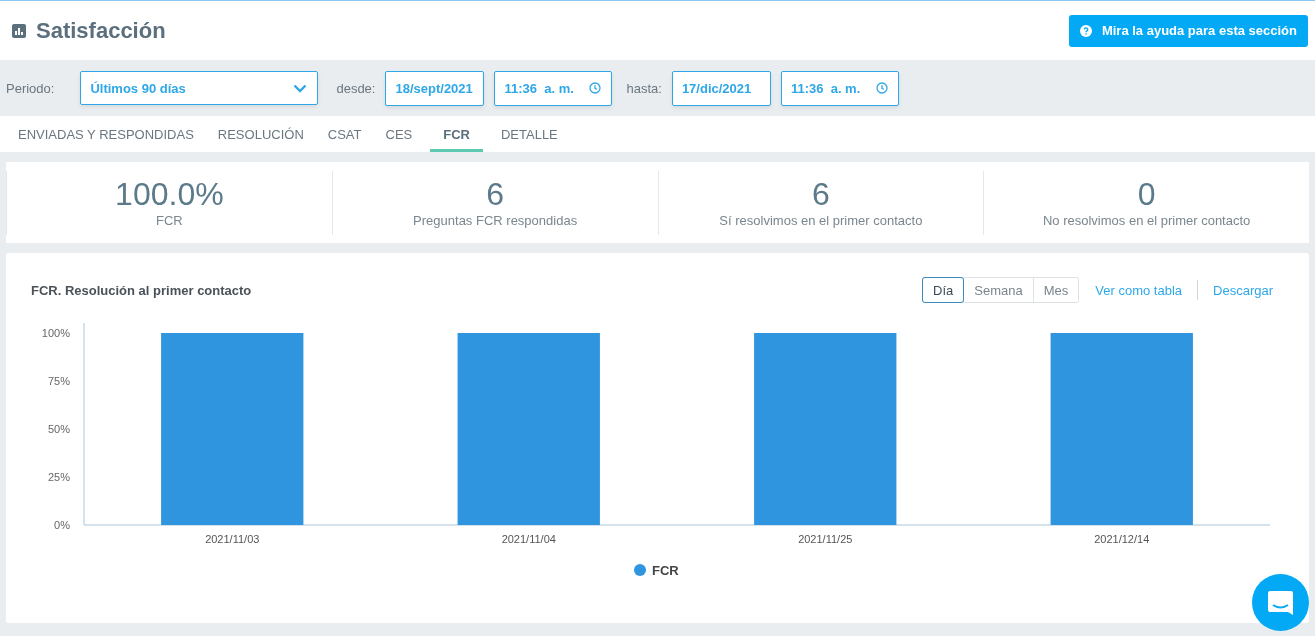 The width and height of the screenshot is (1315, 636). What do you see at coordinates (1188, 30) in the screenshot?
I see `help-button: Mira la ayuda para esta sección` at bounding box center [1188, 30].